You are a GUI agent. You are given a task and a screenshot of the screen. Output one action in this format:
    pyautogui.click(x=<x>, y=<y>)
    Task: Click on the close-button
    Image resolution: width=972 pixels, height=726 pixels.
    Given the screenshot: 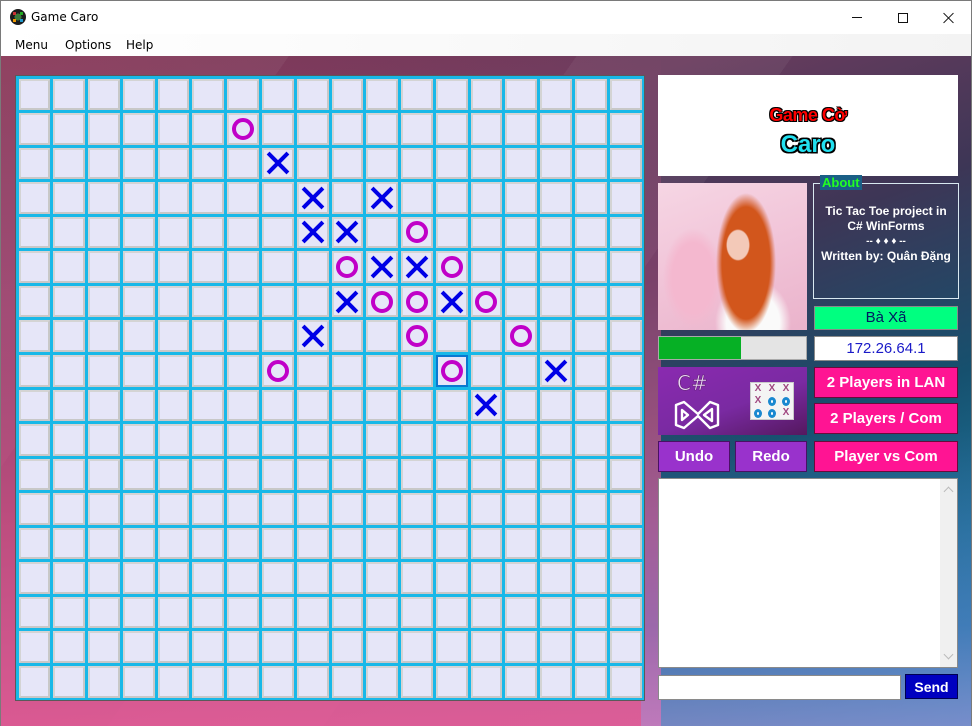 What is the action you would take?
    pyautogui.click(x=949, y=17)
    